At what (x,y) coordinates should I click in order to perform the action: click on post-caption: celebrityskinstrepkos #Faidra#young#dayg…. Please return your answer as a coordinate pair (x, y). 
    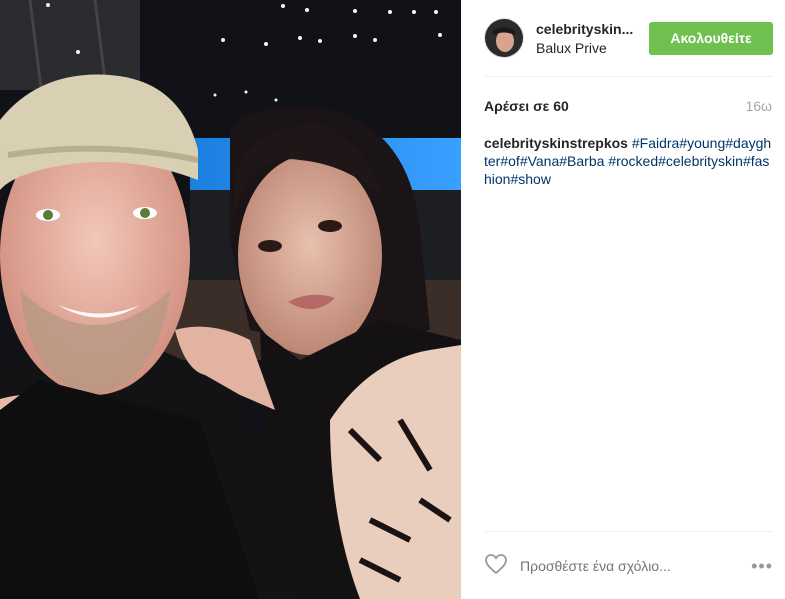
    Looking at the image, I should click on (629, 161).